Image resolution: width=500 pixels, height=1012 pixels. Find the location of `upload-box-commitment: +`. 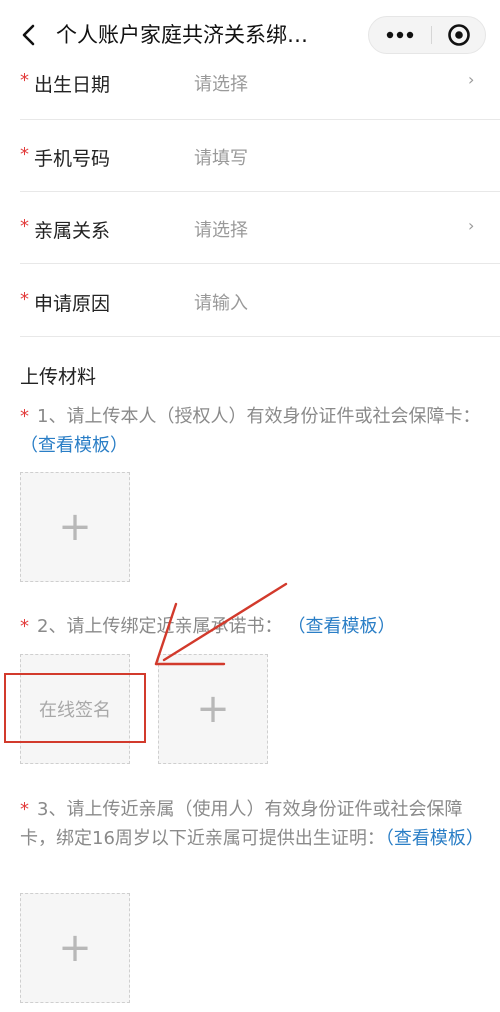

upload-box-commitment: + is located at coordinates (213, 709).